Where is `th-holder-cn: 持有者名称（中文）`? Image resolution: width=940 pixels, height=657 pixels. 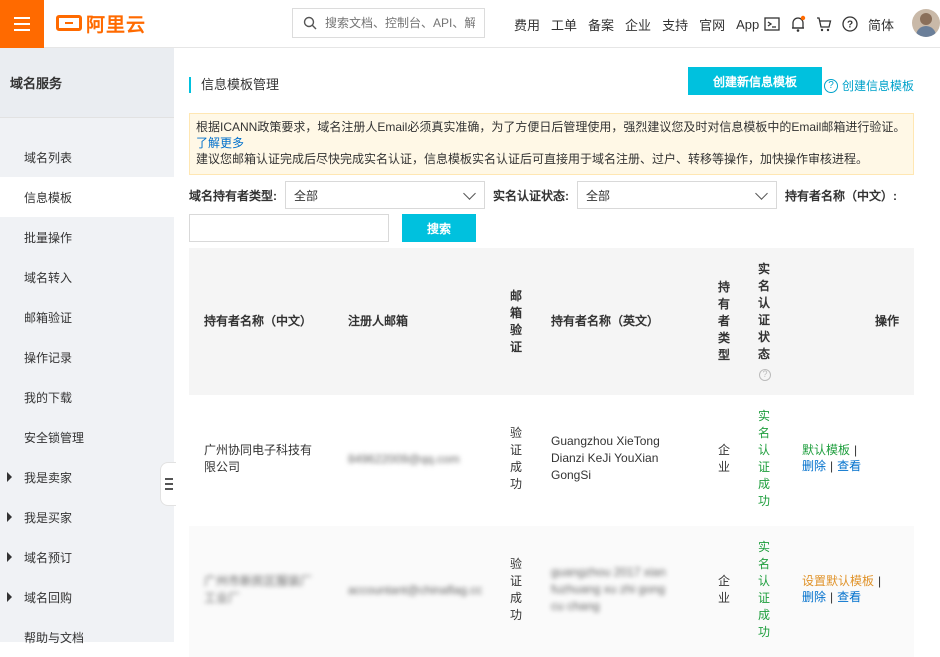 th-holder-cn: 持有者名称（中文） is located at coordinates (258, 321).